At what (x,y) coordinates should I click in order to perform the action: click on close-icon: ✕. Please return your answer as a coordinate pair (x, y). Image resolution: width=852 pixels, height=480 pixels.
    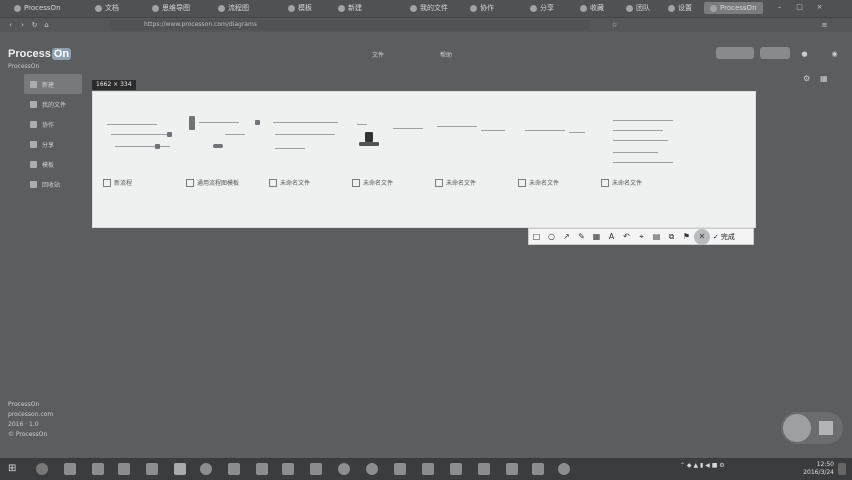
    Looking at the image, I should click on (702, 236).